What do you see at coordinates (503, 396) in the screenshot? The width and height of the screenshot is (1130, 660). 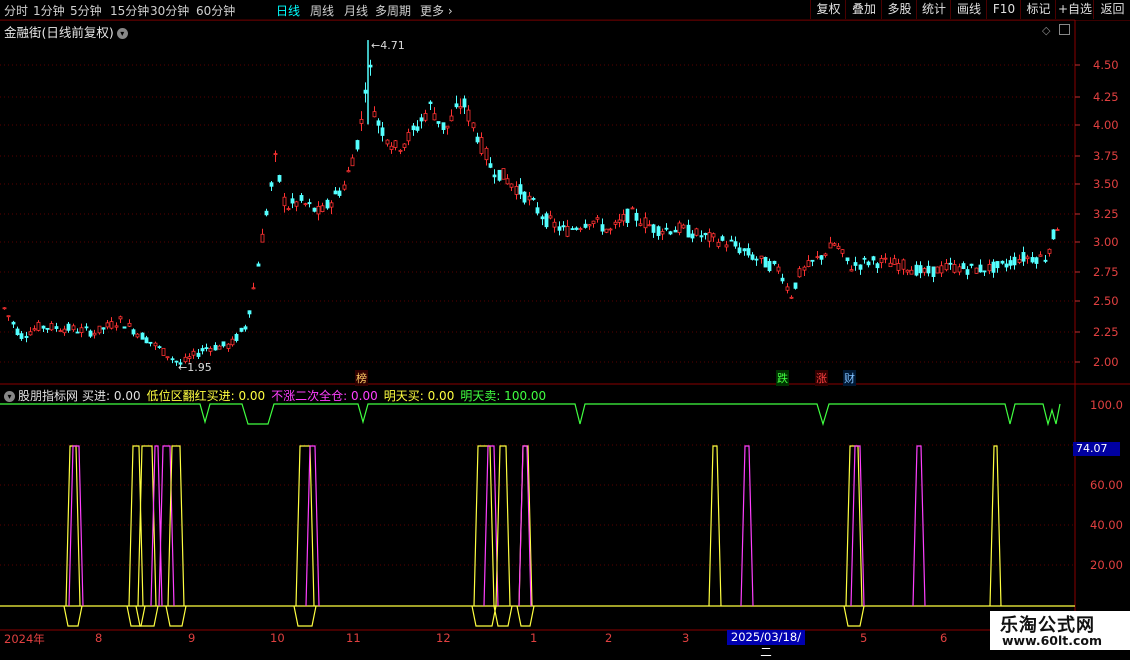 I see `indicator-field: 明天卖: 100.00` at bounding box center [503, 396].